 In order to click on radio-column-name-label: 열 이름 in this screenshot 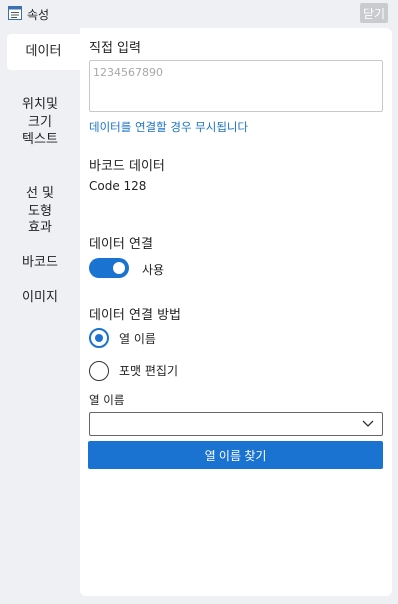, I will do `click(137, 339)`.